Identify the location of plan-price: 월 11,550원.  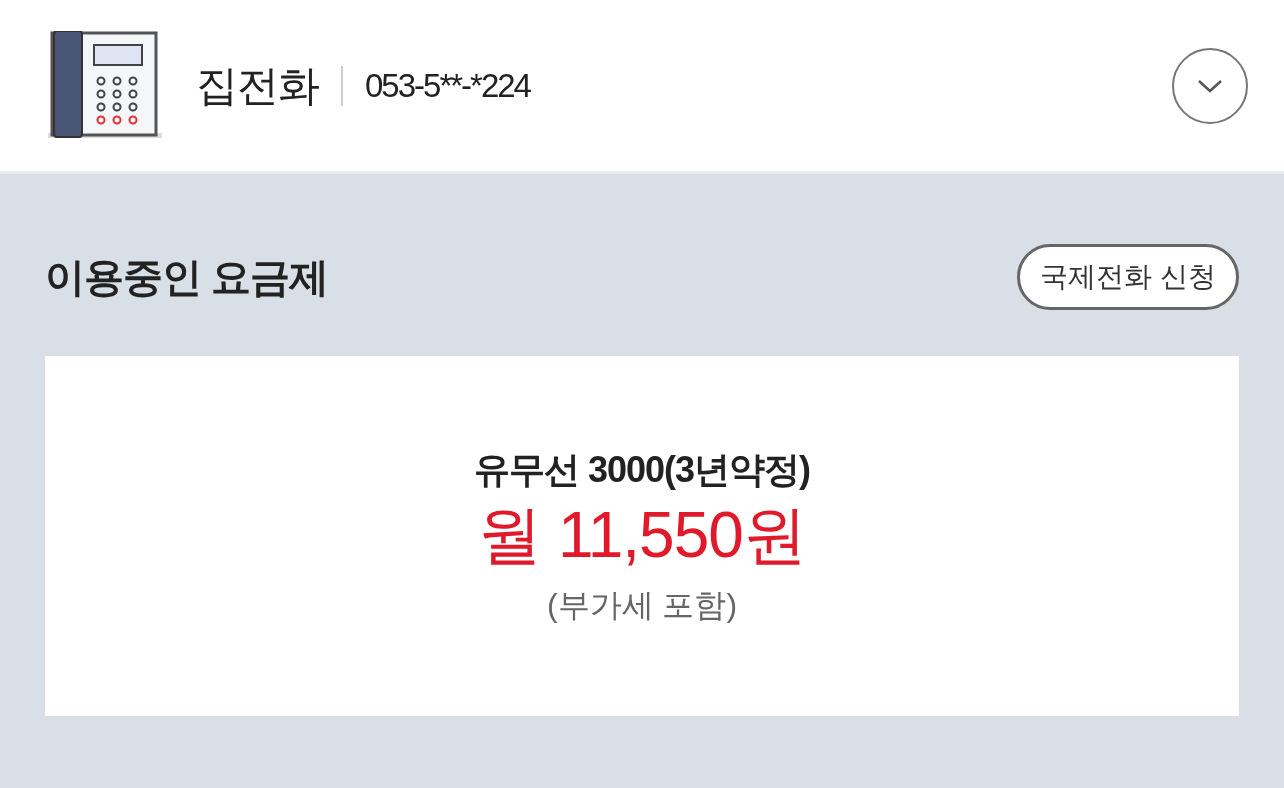
(642, 535).